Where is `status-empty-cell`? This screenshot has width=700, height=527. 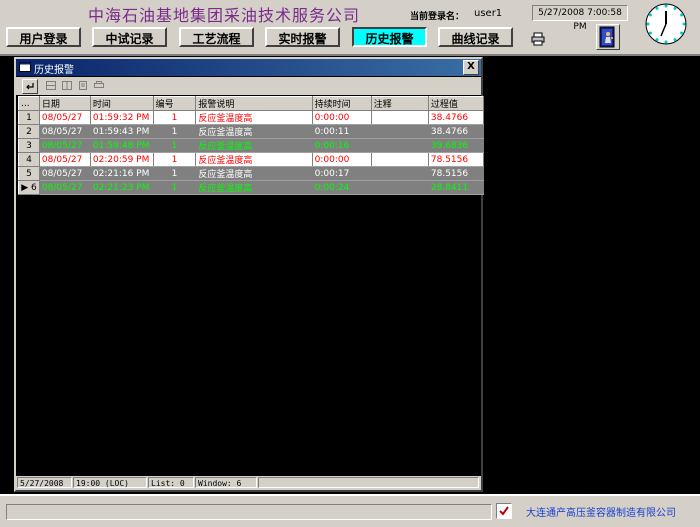 status-empty-cell is located at coordinates (368, 482).